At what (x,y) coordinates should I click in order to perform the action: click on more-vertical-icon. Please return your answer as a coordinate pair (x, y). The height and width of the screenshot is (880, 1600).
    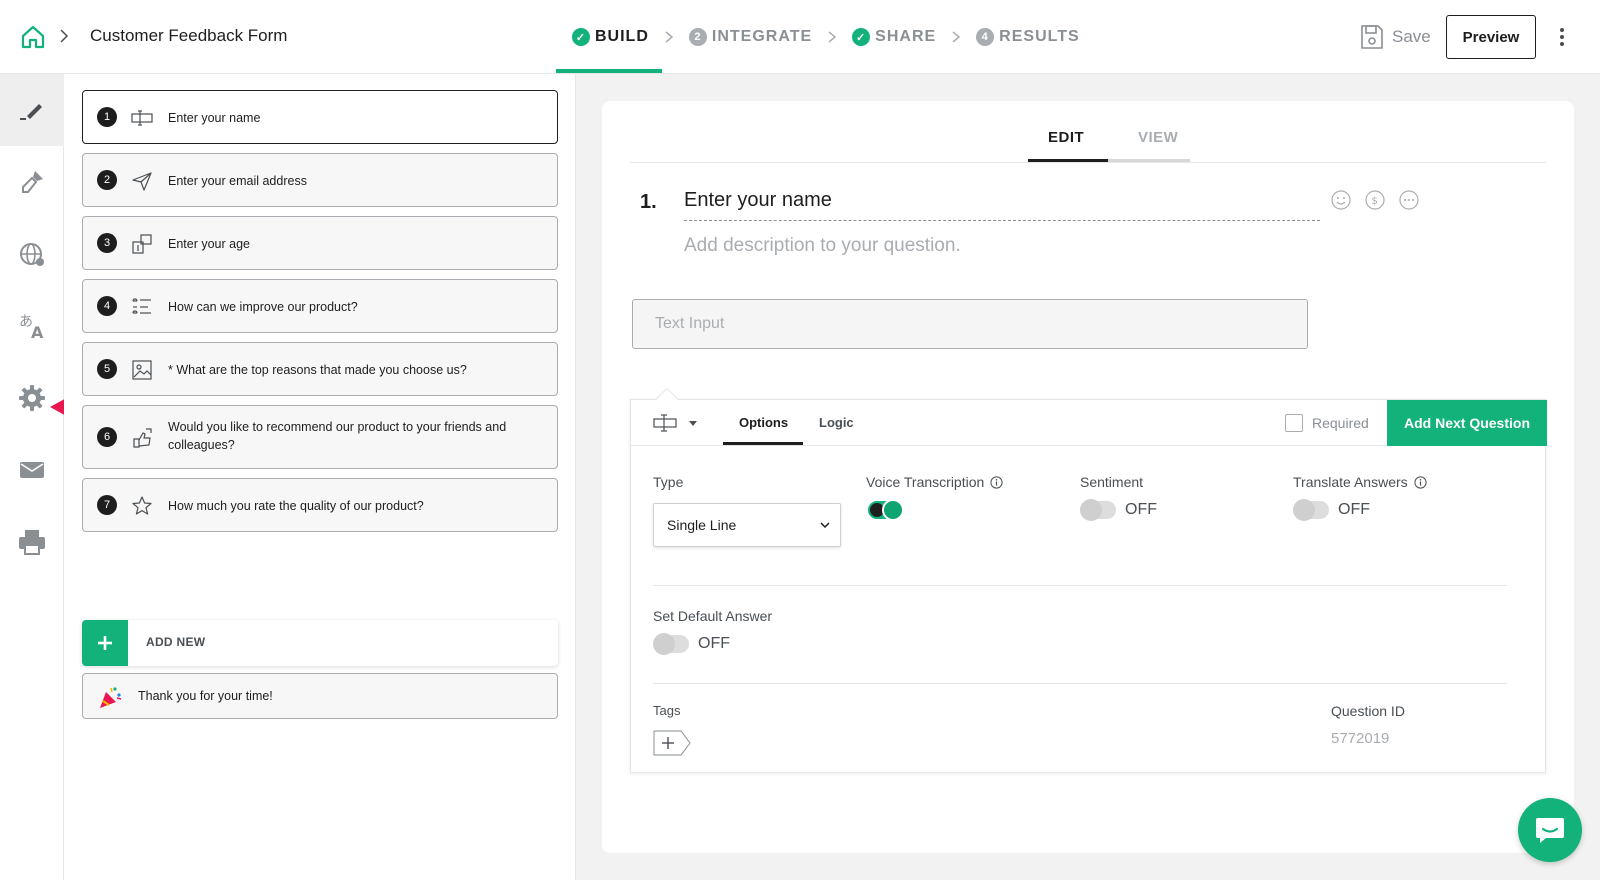
    Looking at the image, I should click on (1562, 37).